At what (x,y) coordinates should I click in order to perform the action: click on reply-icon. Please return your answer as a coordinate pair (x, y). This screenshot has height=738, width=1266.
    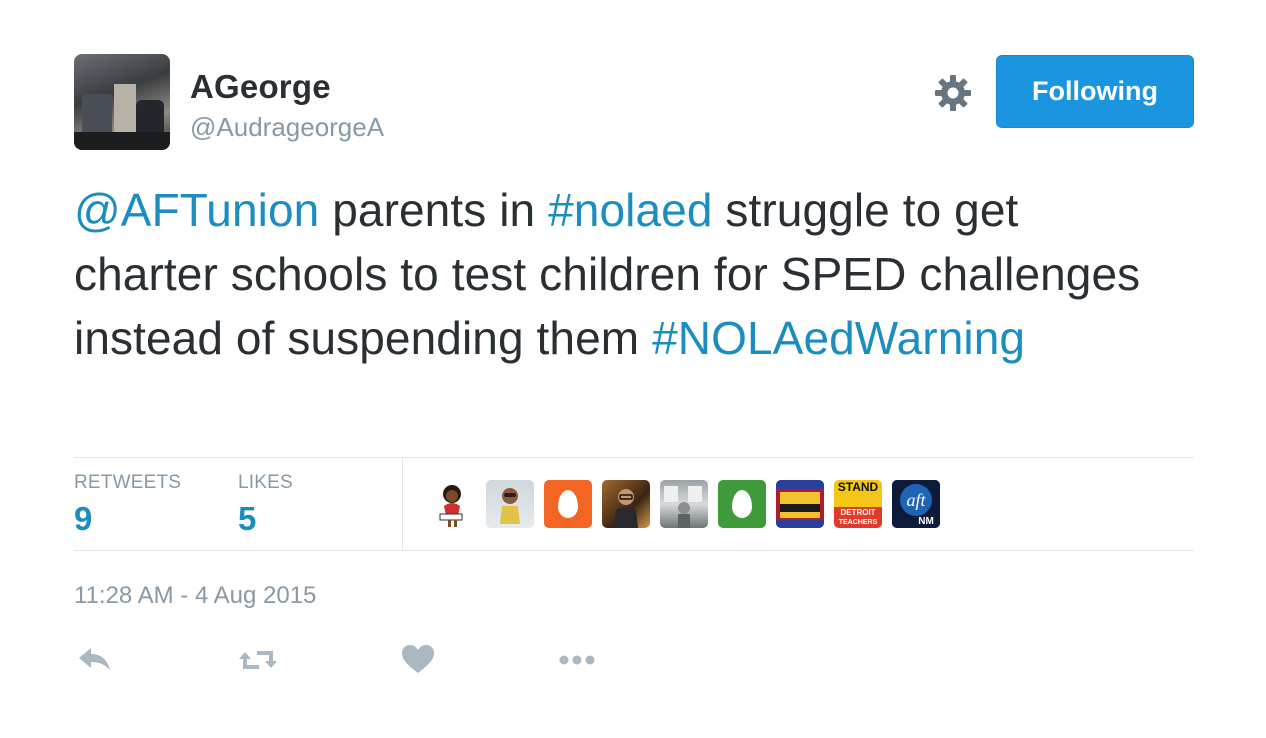
    Looking at the image, I should click on (96, 660).